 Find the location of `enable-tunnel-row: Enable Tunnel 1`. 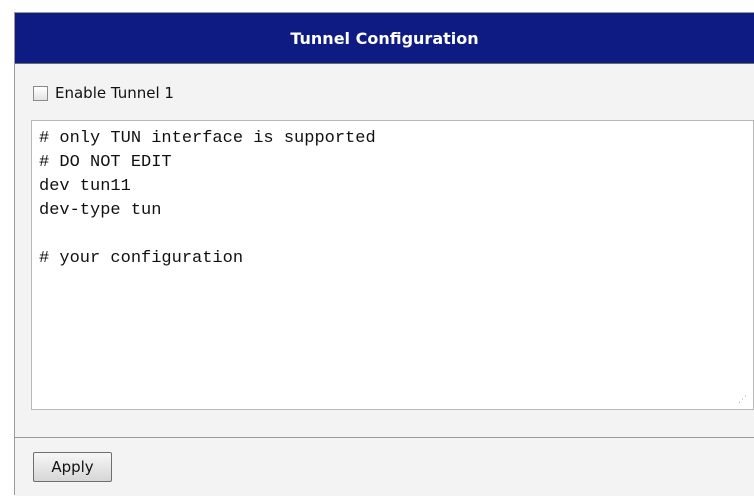

enable-tunnel-row: Enable Tunnel 1 is located at coordinates (103, 93).